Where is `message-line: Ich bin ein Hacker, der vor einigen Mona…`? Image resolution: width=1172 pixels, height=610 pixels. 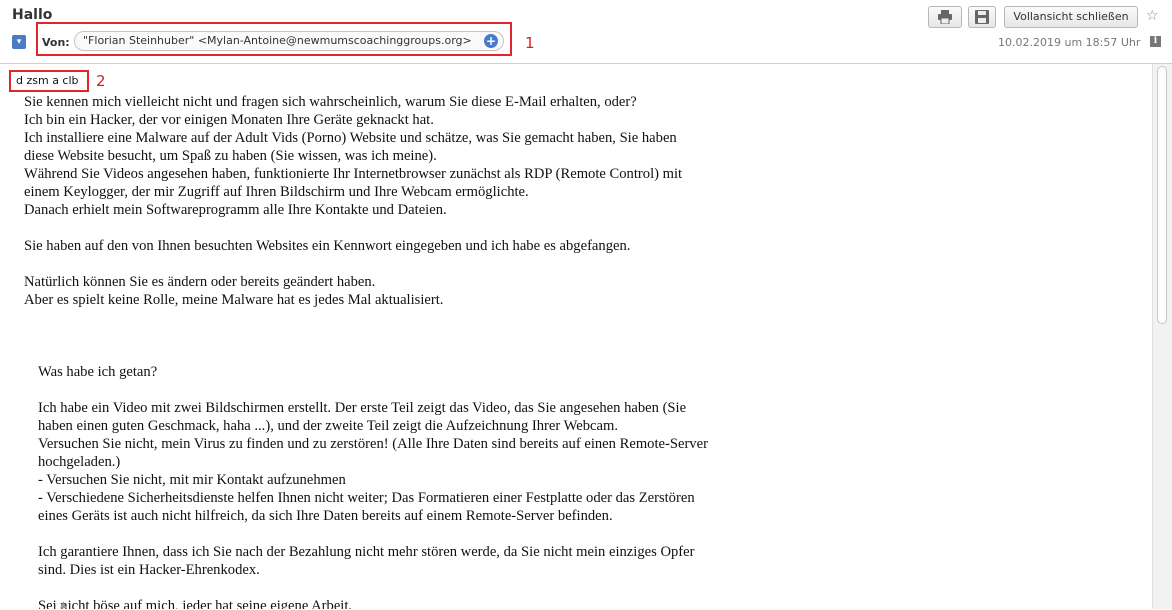
message-line: Ich bin ein Hacker, der vor einigen Mona… is located at coordinates (229, 120).